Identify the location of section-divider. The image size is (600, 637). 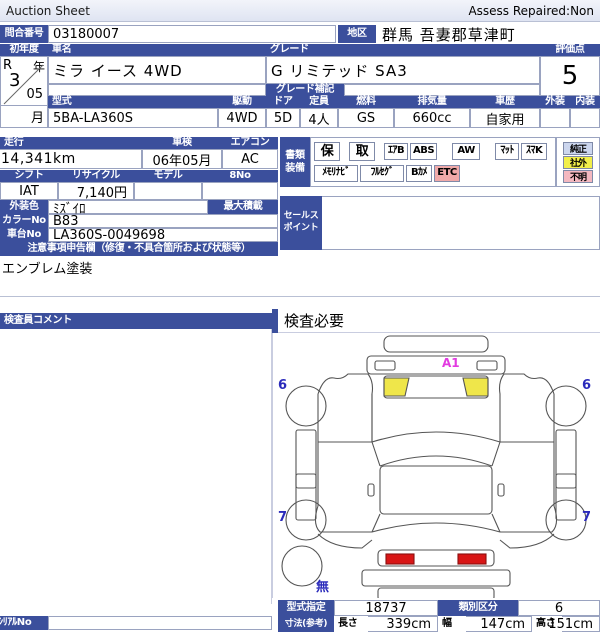
(300, 296).